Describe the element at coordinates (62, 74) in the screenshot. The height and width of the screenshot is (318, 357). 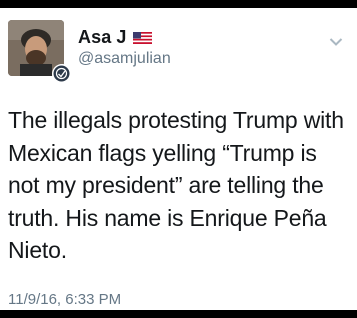
I see `badge-icon` at that location.